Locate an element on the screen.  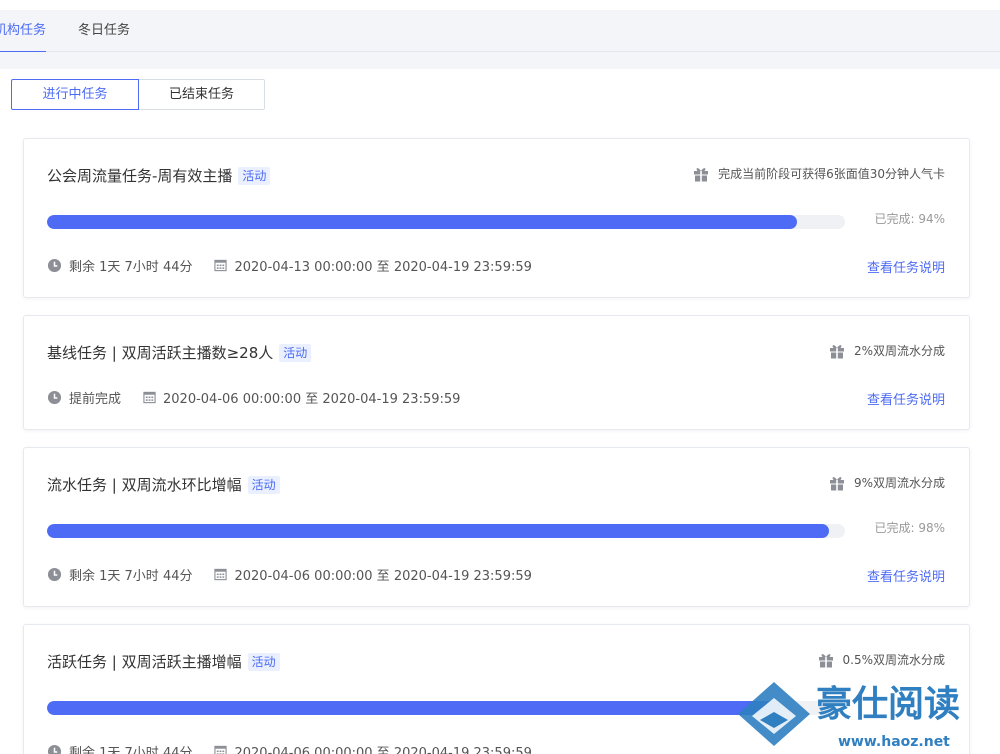
task-title-text: 流水任务 | 双周流水环比增幅 is located at coordinates (144, 485).